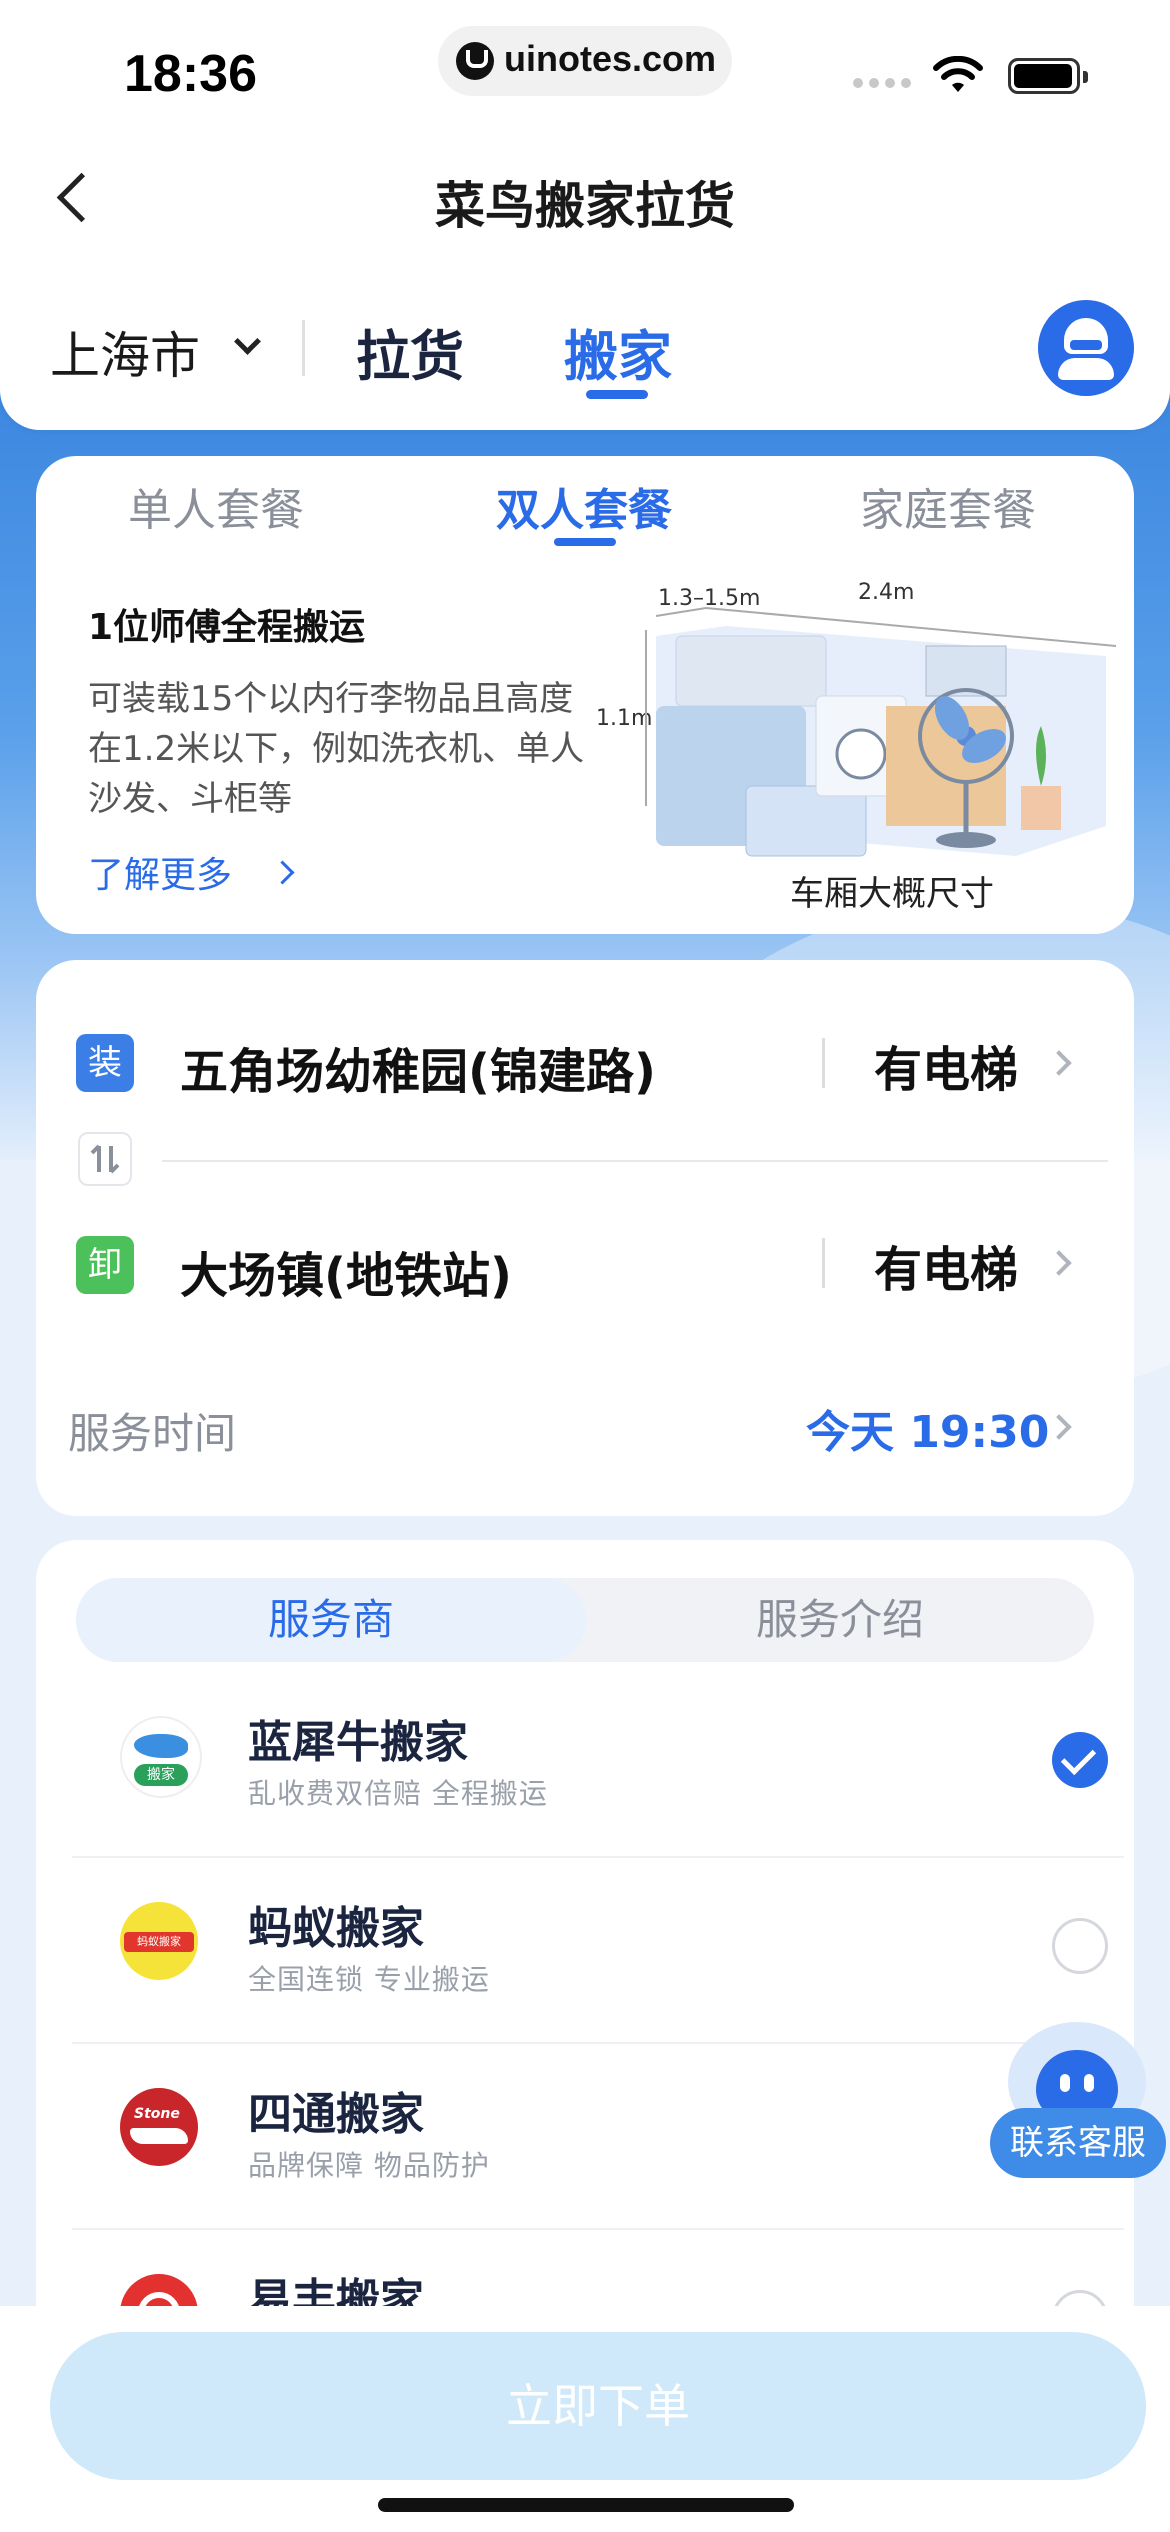 Image resolution: width=1170 pixels, height=2532 pixels. What do you see at coordinates (247, 341) in the screenshot?
I see `chevron-down-icon` at bounding box center [247, 341].